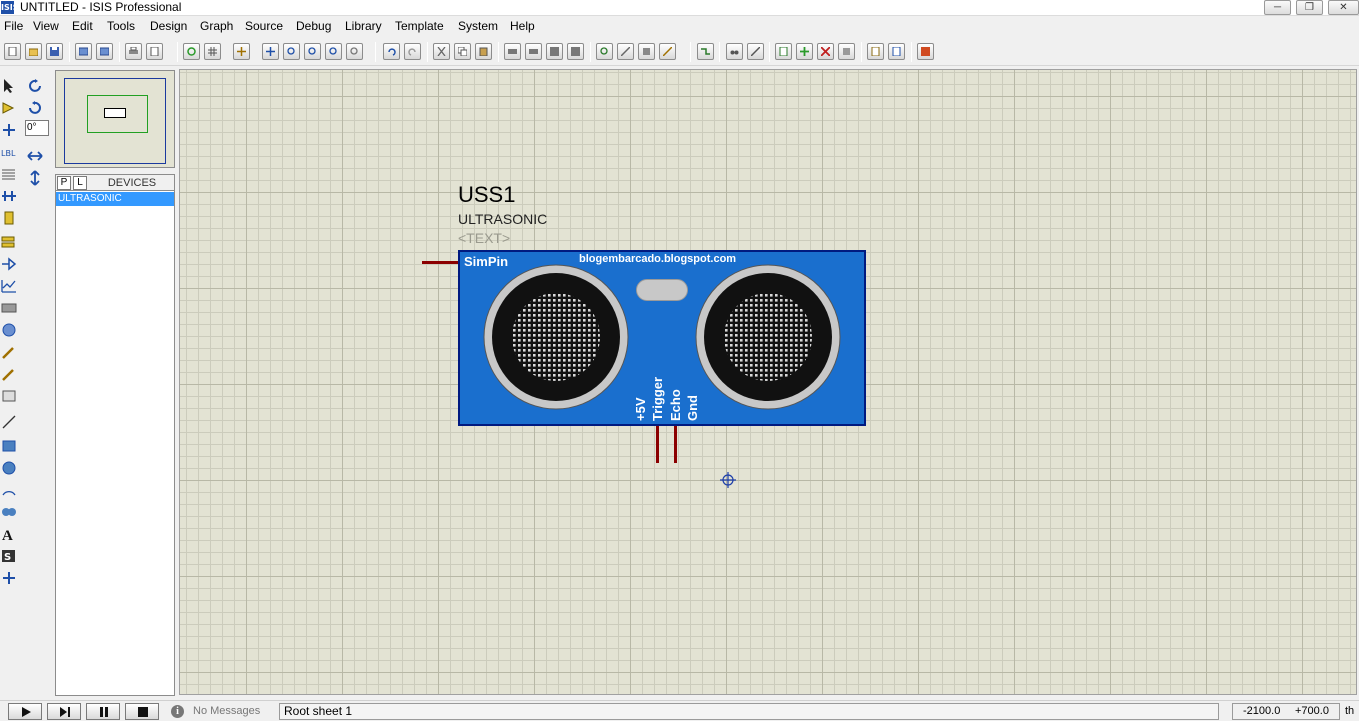 This screenshot has height=721, width=1359. What do you see at coordinates (502, 219) in the screenshot?
I see `component-value-label: ULTRASONIC` at bounding box center [502, 219].